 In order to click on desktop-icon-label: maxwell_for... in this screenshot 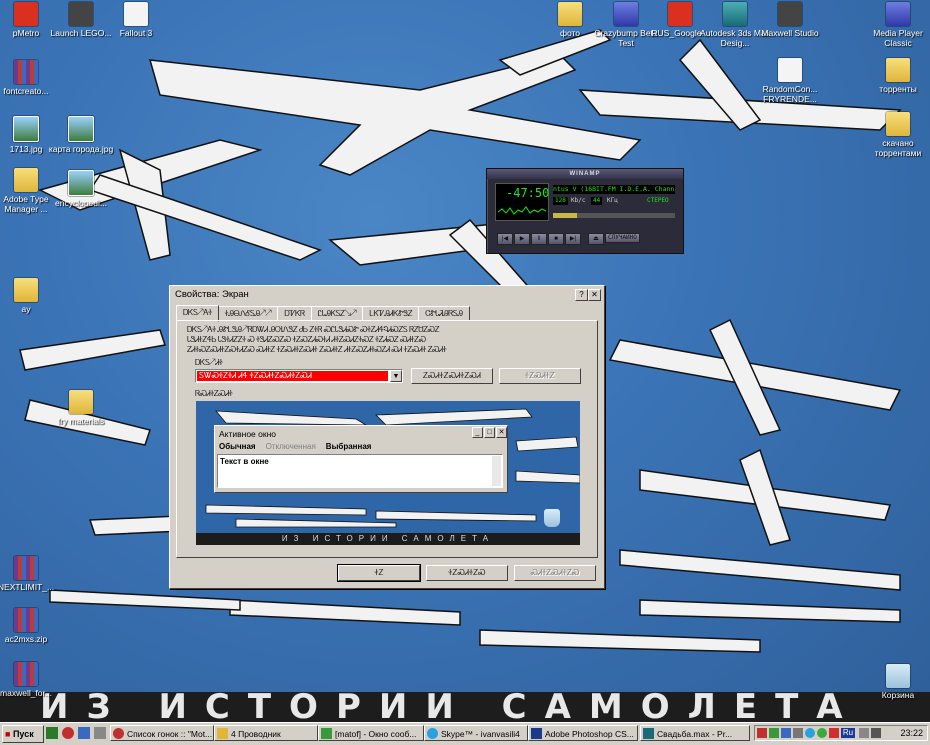, I will do `click(26, 693)`.